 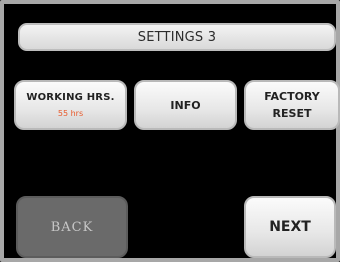 I want to click on info-button-label: INFO, so click(x=185, y=105).